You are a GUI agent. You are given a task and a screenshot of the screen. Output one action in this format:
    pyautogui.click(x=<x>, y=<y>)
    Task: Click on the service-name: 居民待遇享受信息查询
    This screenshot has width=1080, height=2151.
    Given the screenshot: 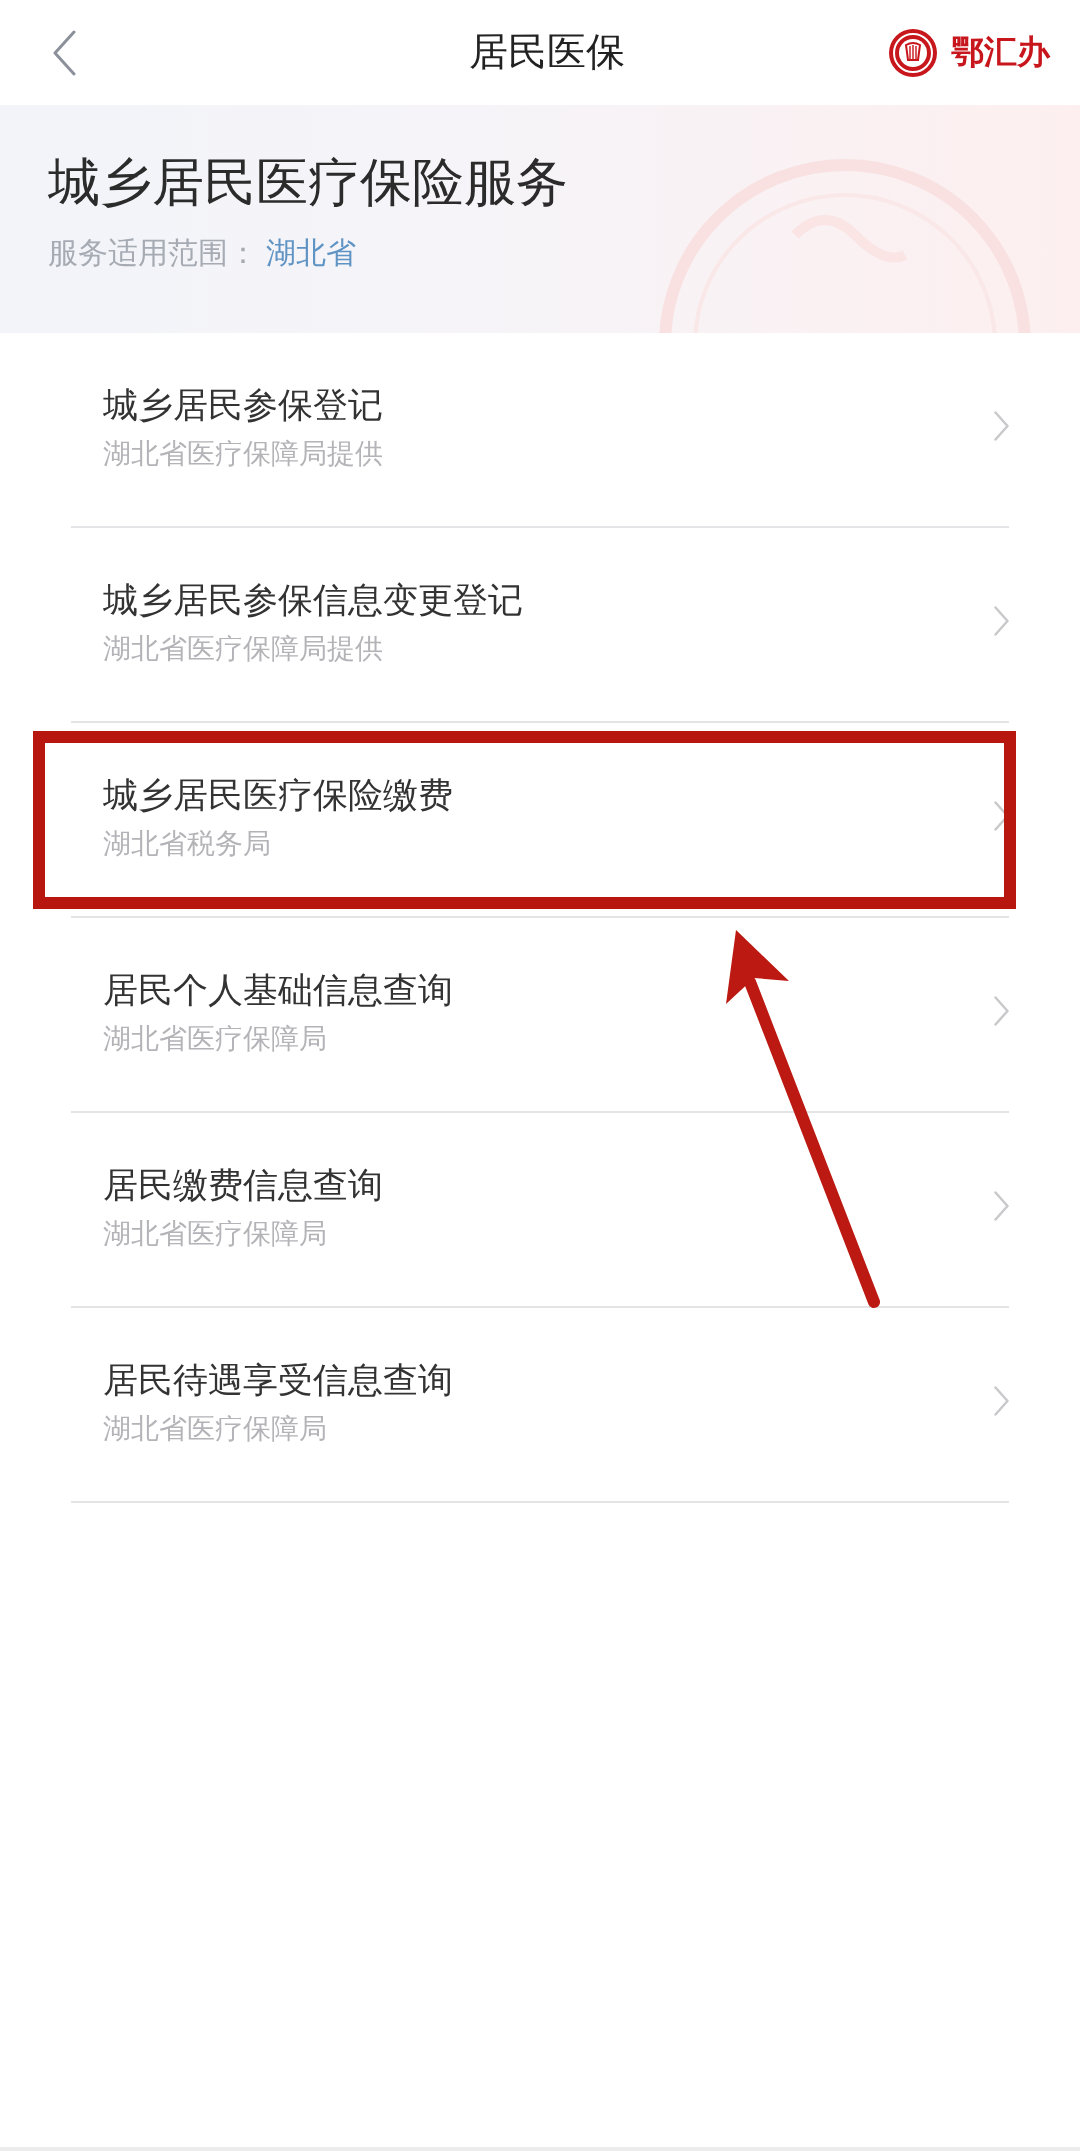 What is the action you would take?
    pyautogui.click(x=278, y=1380)
    